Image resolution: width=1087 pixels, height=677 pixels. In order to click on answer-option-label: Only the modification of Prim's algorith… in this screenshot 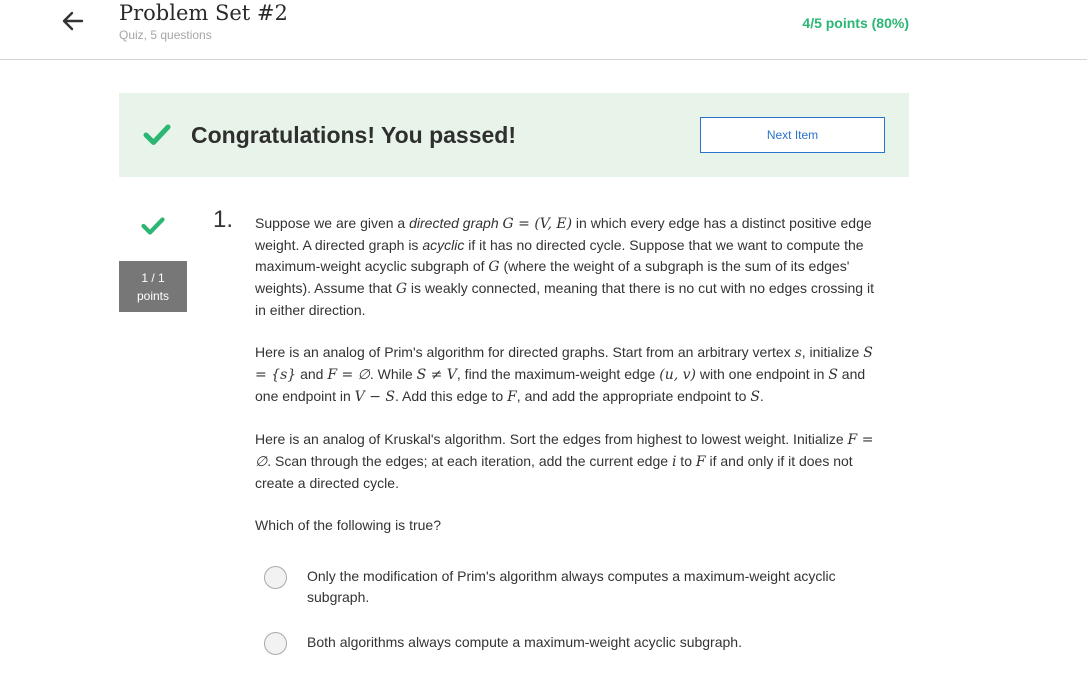, I will do `click(577, 587)`.